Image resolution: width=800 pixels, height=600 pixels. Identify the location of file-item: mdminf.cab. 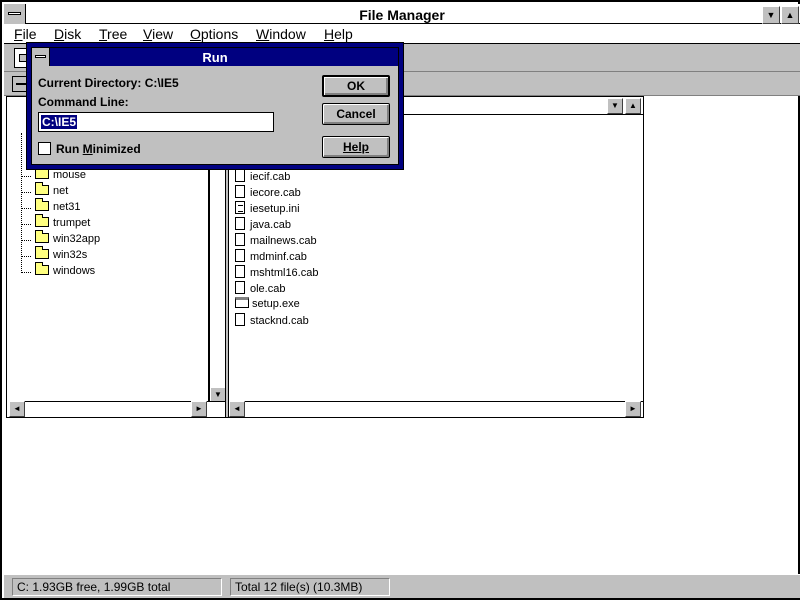
(271, 257).